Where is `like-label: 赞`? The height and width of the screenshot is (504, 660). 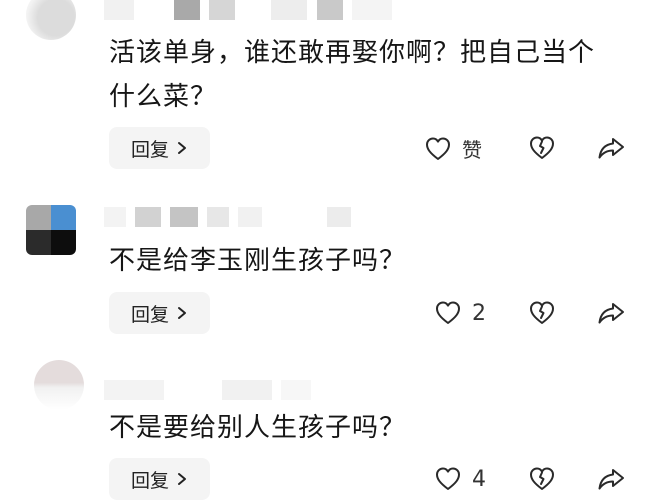 like-label: 赞 is located at coordinates (472, 150).